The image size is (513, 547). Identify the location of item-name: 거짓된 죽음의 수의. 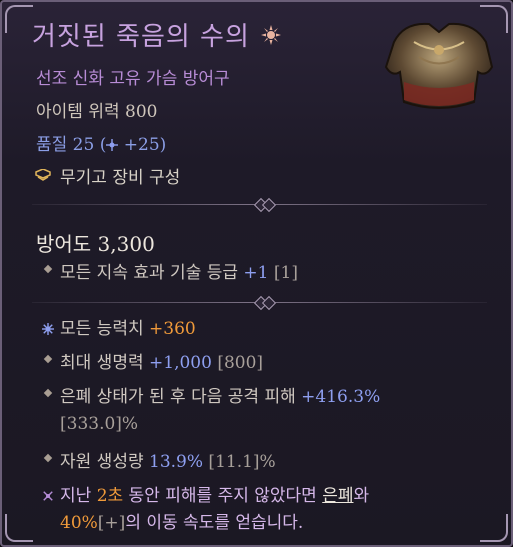
(157, 34).